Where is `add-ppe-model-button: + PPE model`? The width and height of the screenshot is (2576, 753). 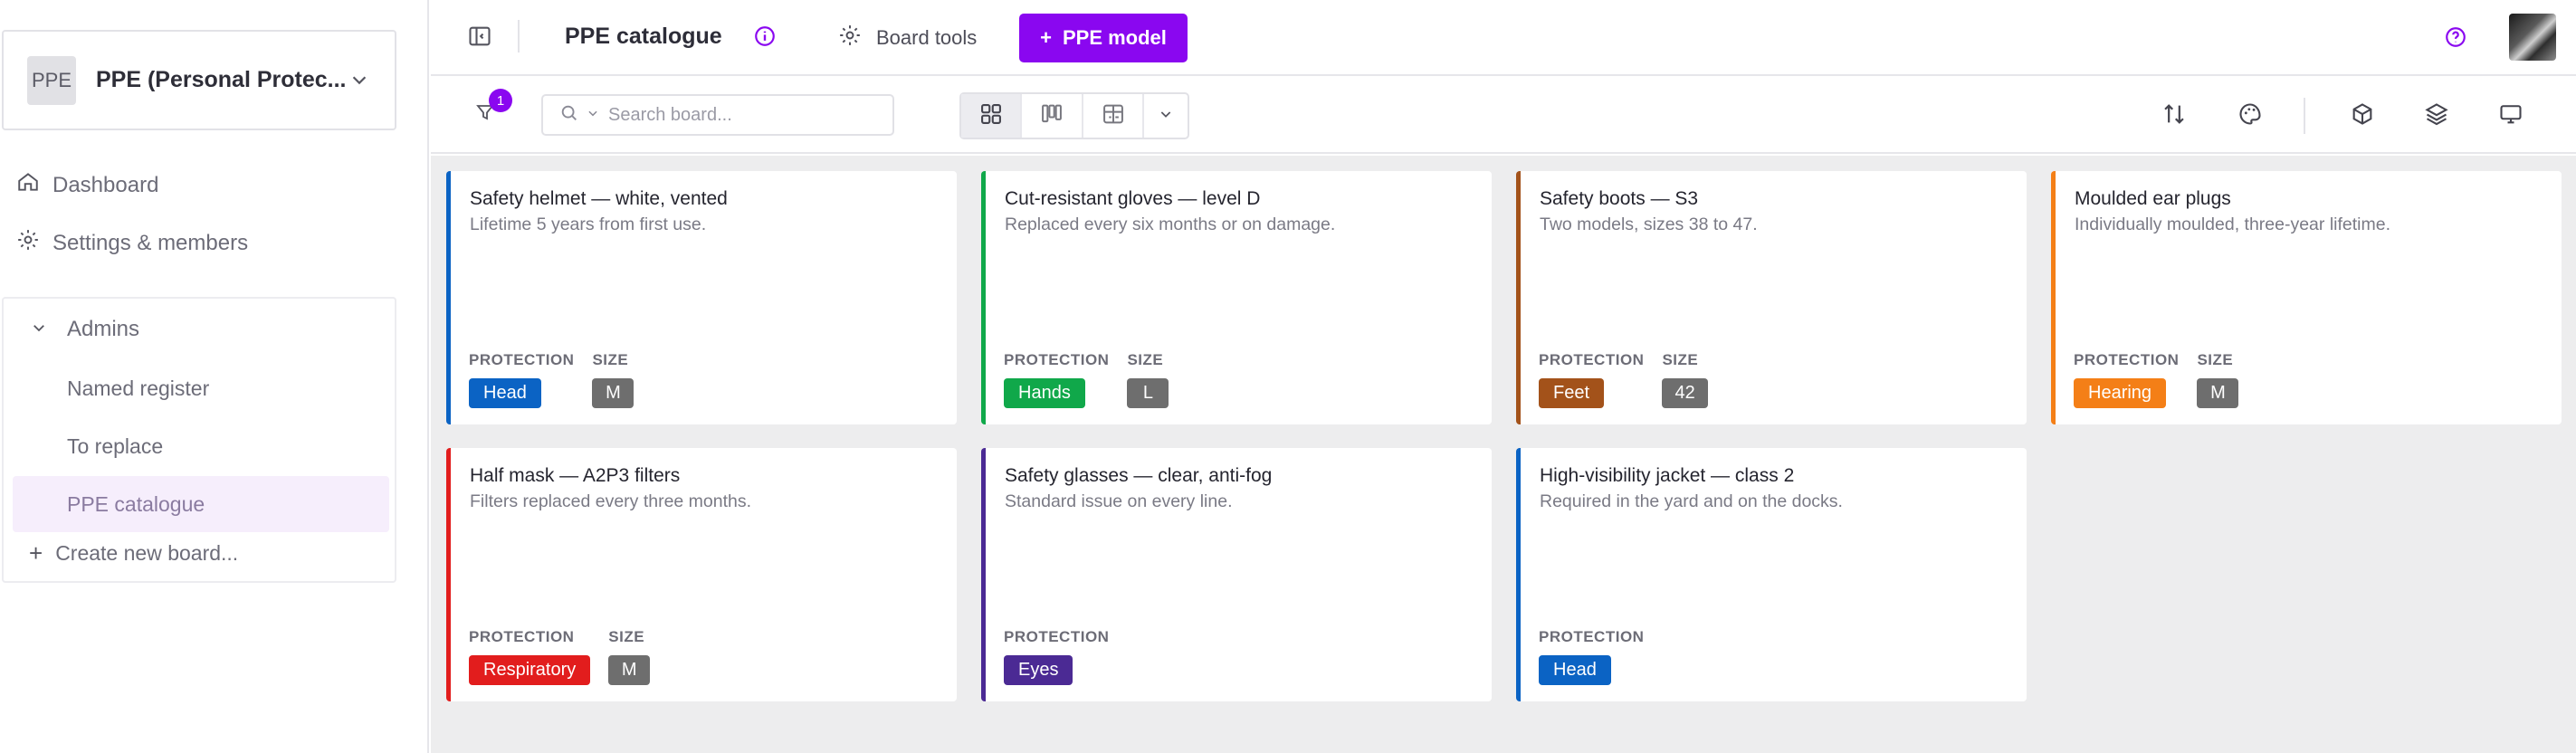
add-ppe-model-button: + PPE model is located at coordinates (1103, 38).